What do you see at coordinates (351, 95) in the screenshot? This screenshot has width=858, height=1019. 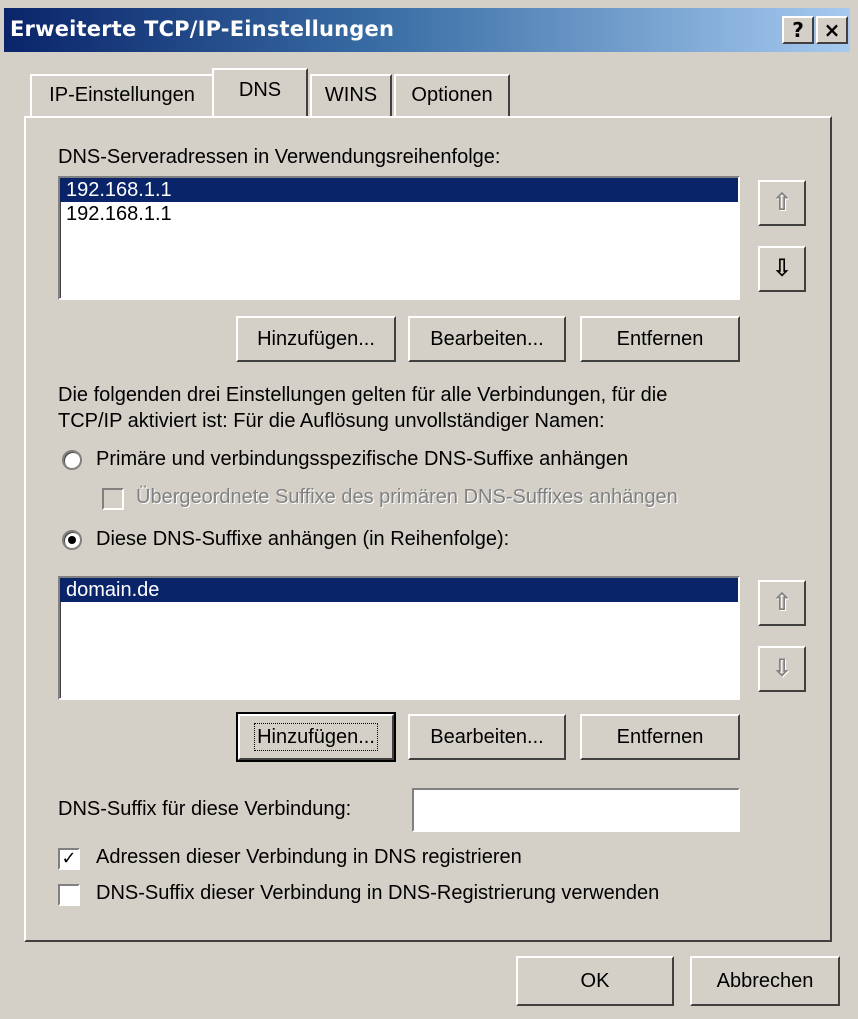 I see `tab-wins: WINS` at bounding box center [351, 95].